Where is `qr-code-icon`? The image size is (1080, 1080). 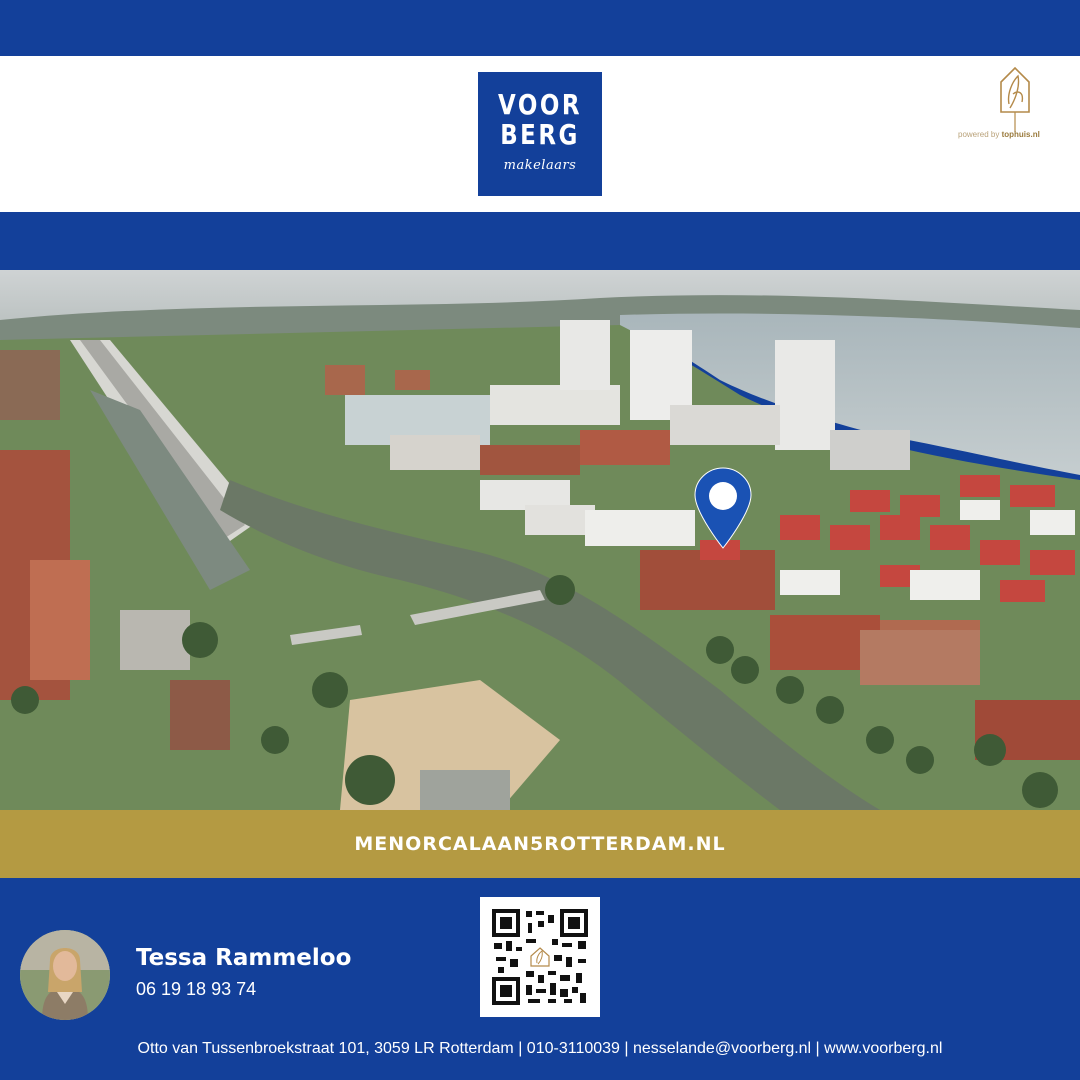
qr-code-icon is located at coordinates (540, 957).